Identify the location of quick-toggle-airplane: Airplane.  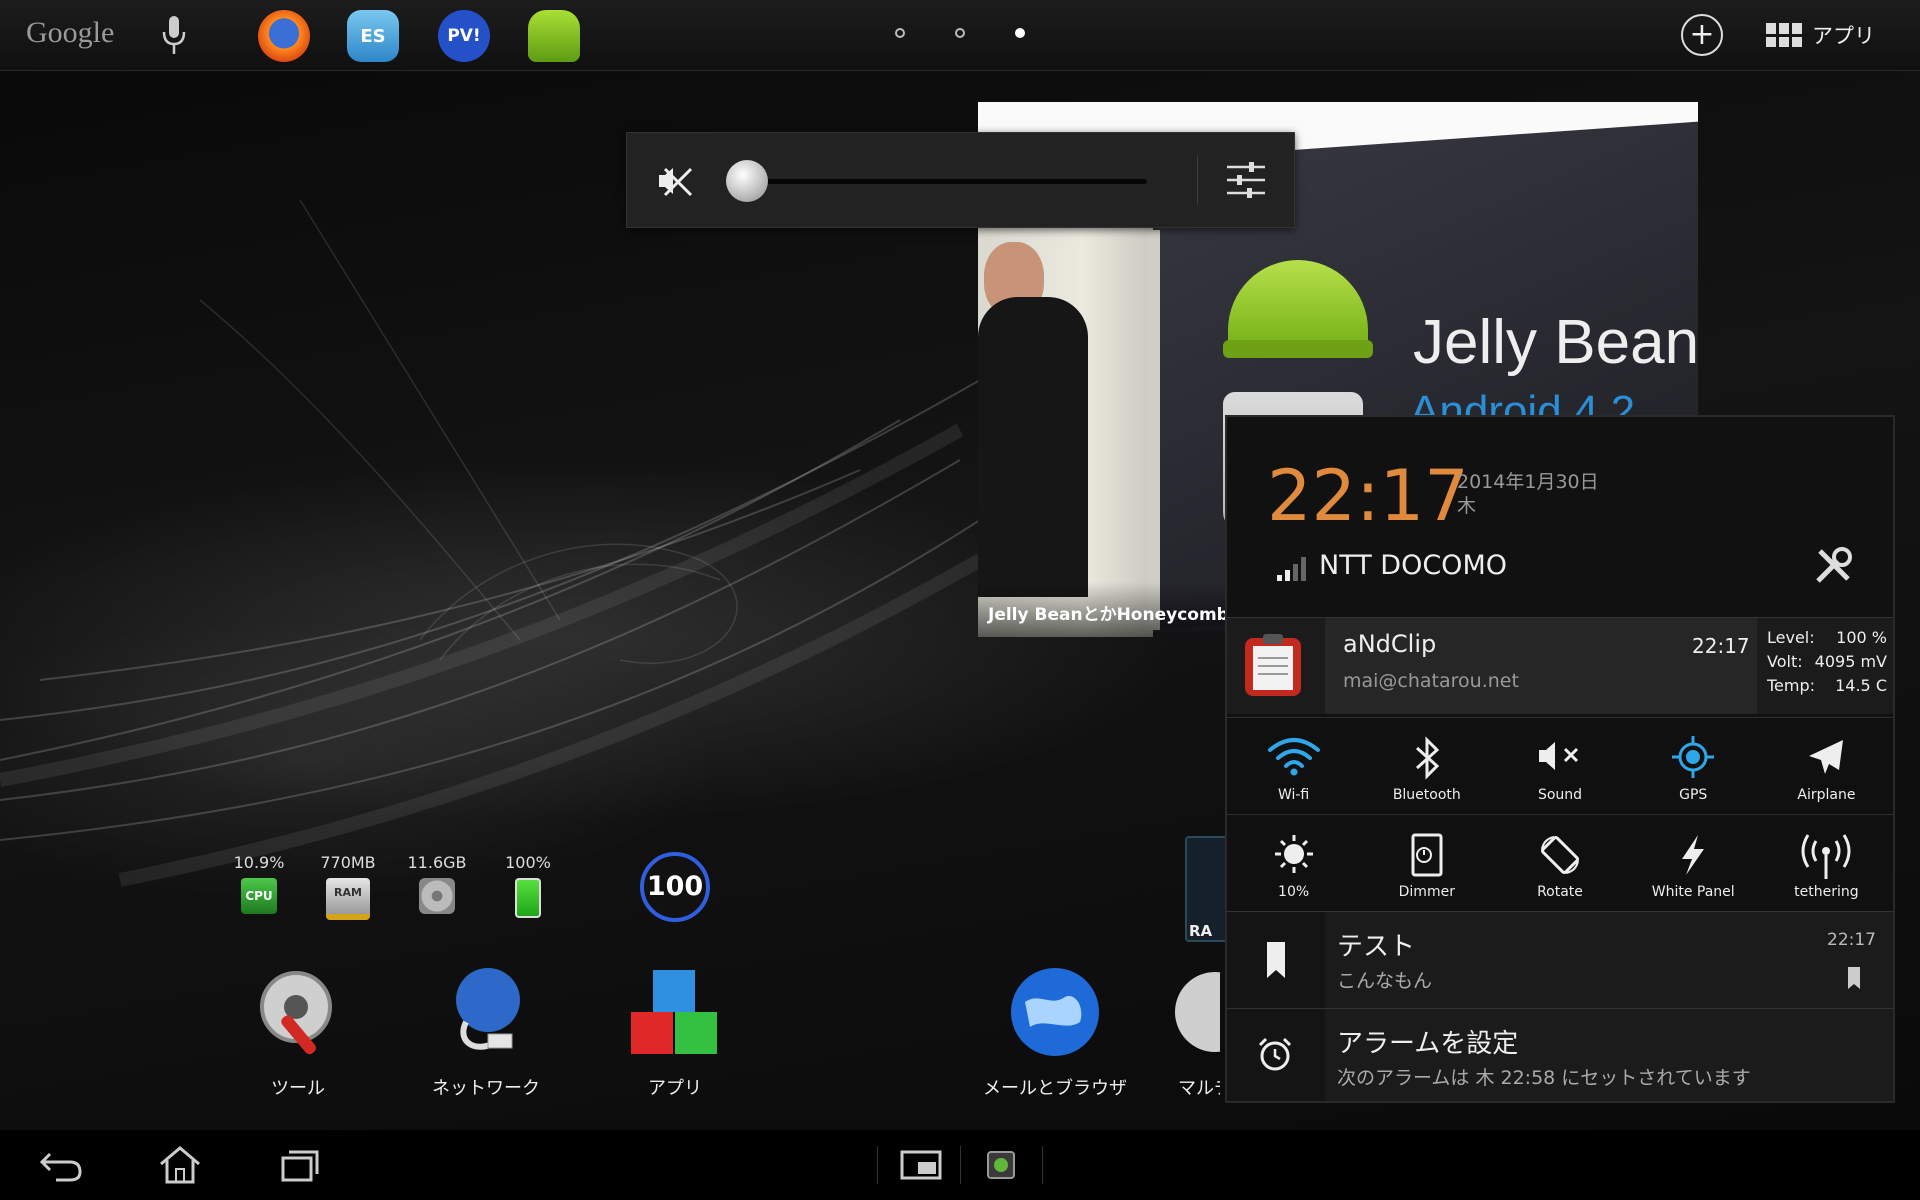
(1826, 766).